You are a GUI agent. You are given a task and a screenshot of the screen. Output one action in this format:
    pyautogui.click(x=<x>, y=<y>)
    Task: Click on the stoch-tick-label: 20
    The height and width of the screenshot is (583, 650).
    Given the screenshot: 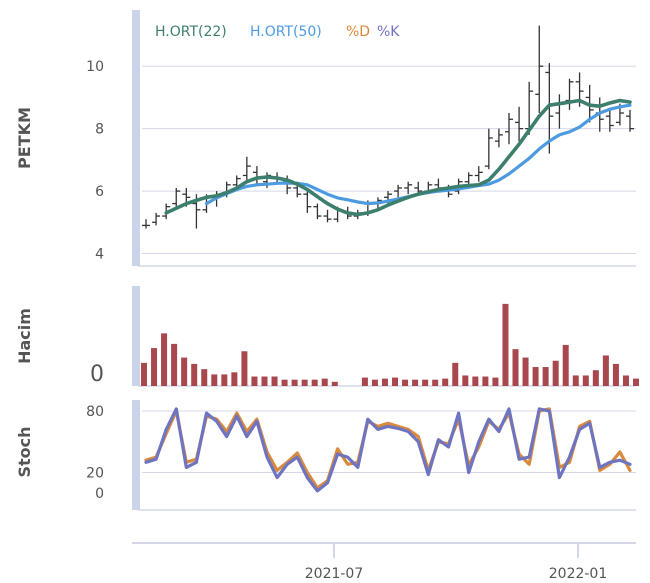 What is the action you would take?
    pyautogui.click(x=95, y=474)
    